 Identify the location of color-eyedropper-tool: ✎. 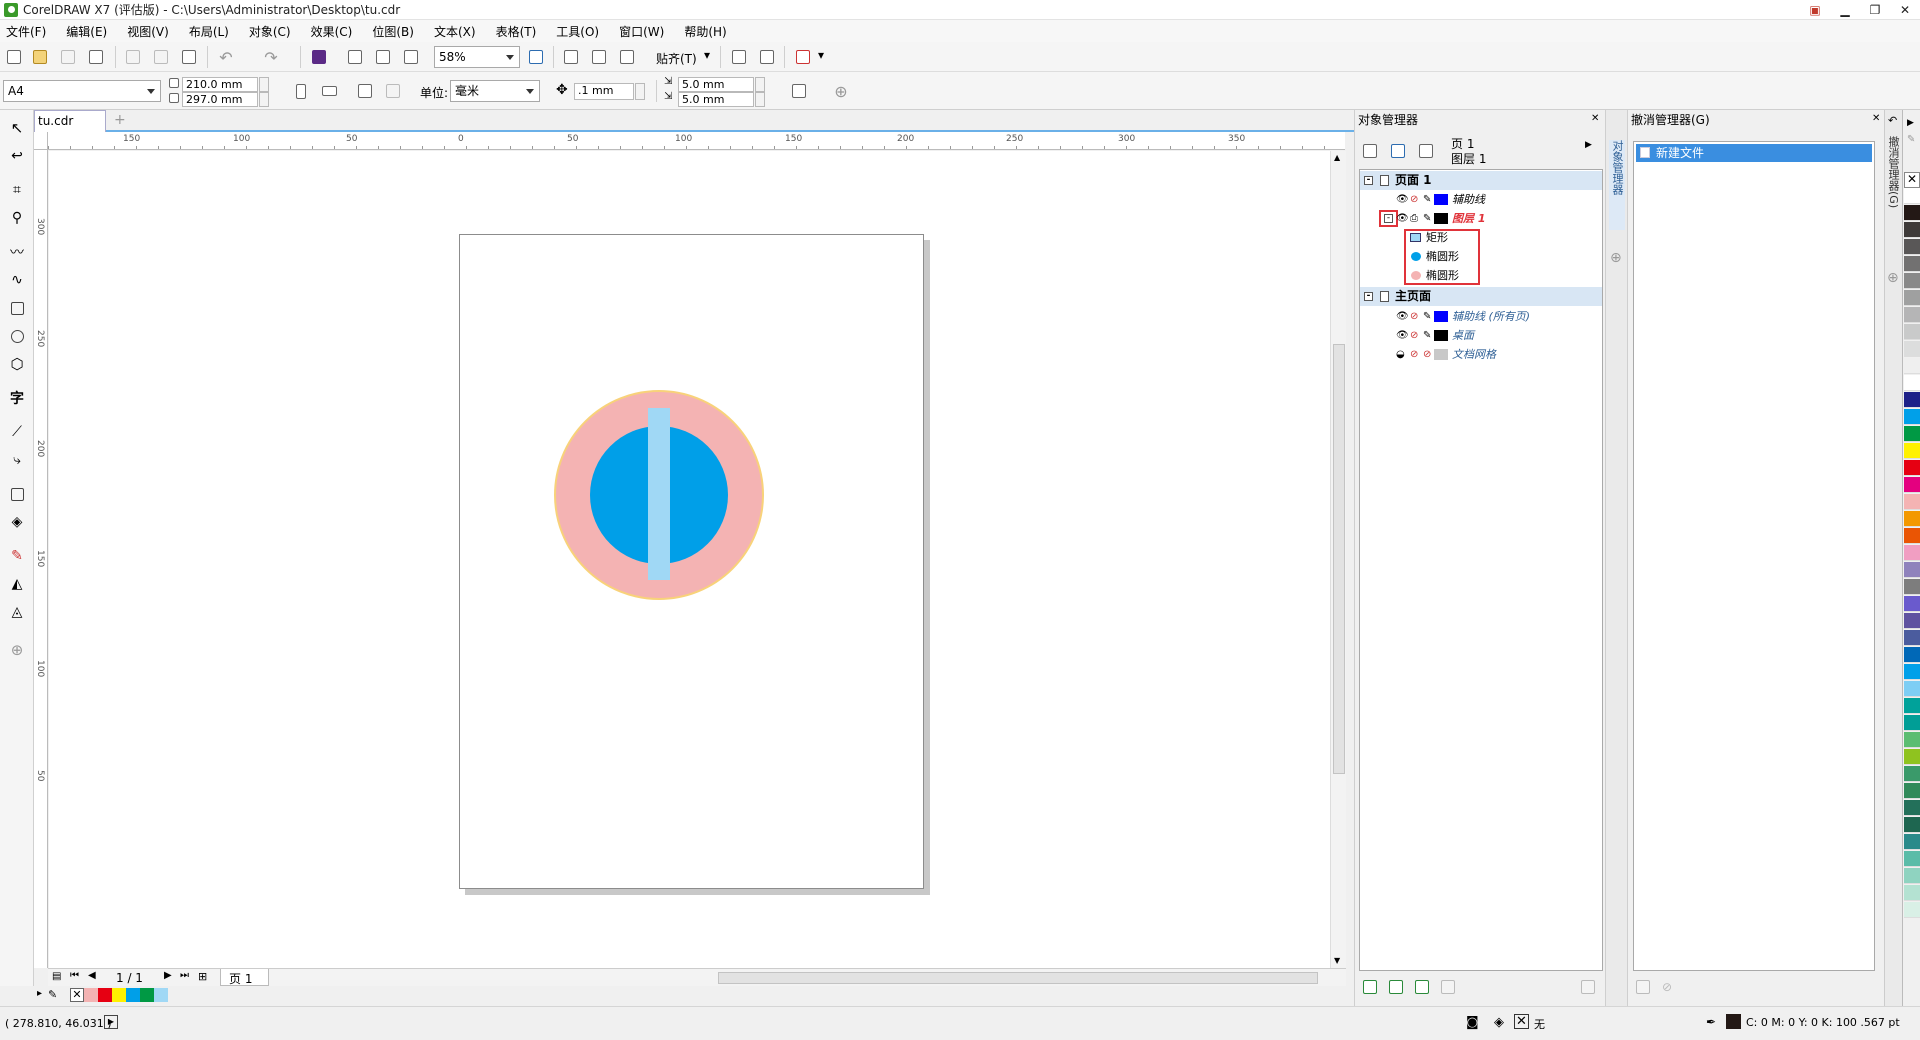
(17, 556).